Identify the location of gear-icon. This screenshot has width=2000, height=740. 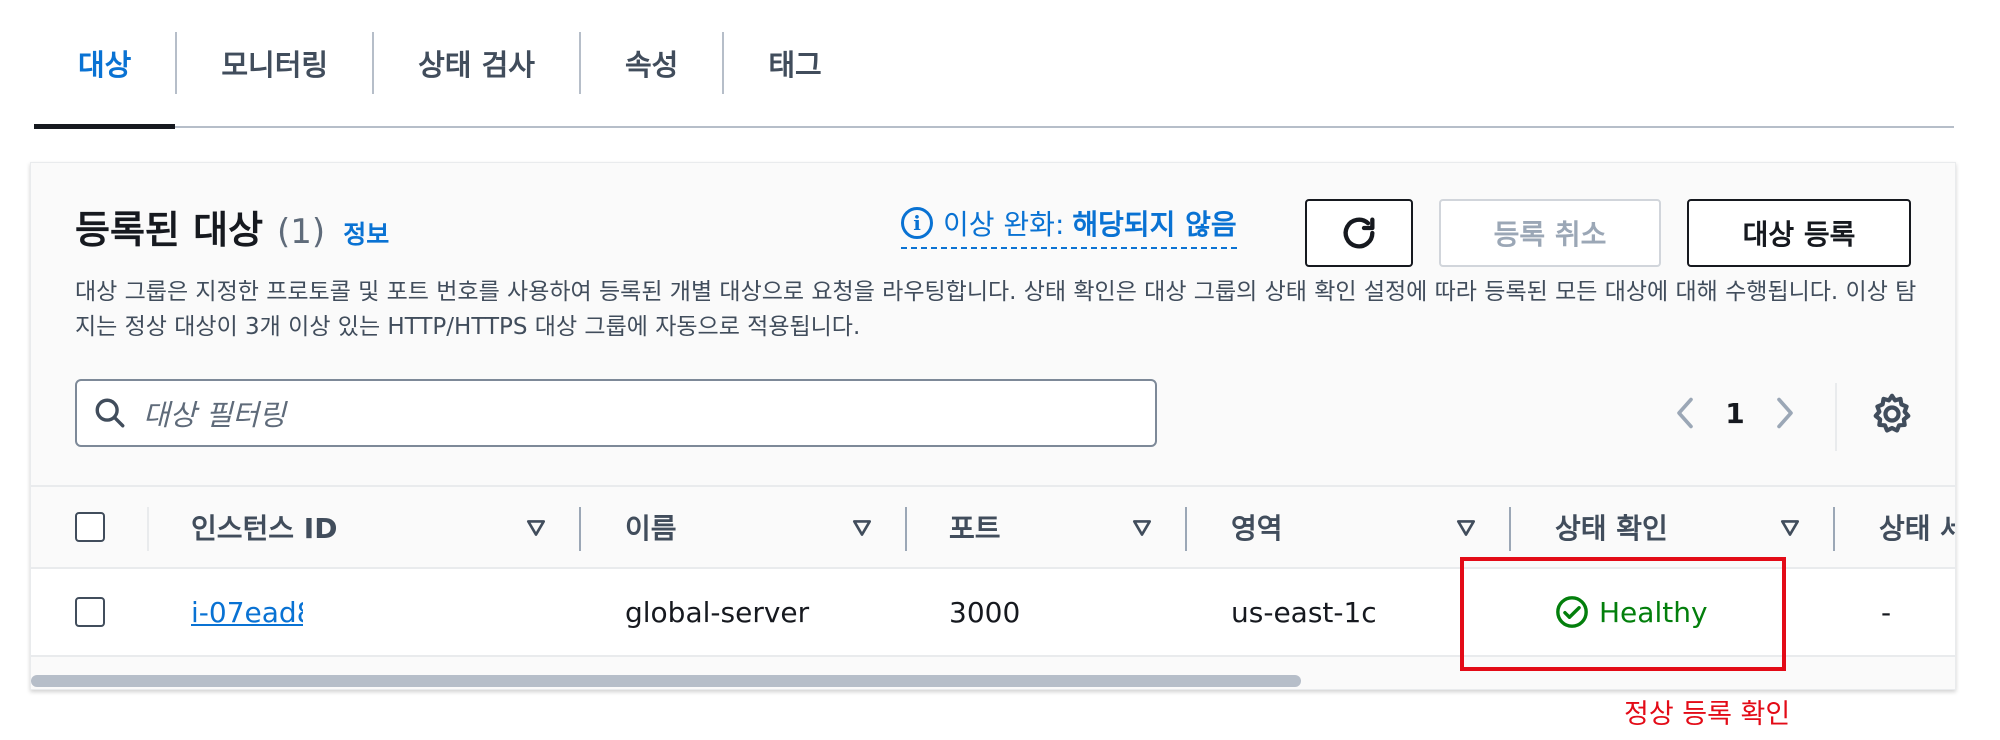
(1892, 414).